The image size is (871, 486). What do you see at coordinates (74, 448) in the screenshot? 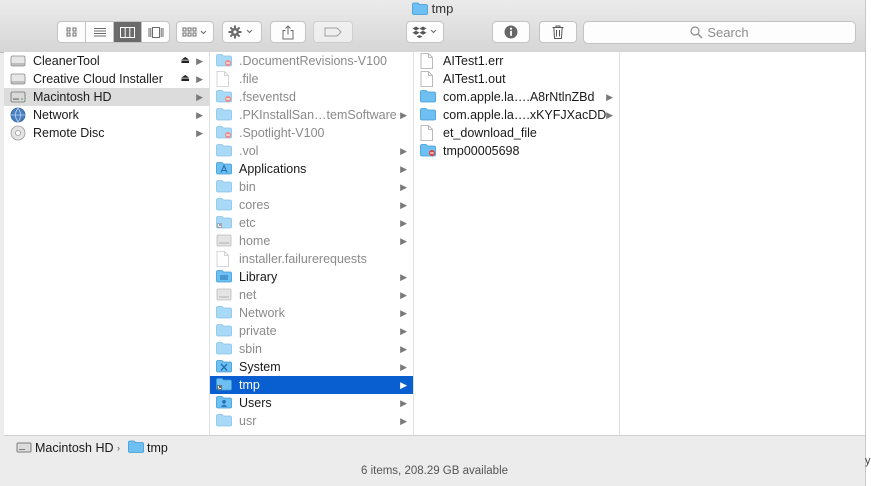
I see `path-item-root: Macintosh HD` at bounding box center [74, 448].